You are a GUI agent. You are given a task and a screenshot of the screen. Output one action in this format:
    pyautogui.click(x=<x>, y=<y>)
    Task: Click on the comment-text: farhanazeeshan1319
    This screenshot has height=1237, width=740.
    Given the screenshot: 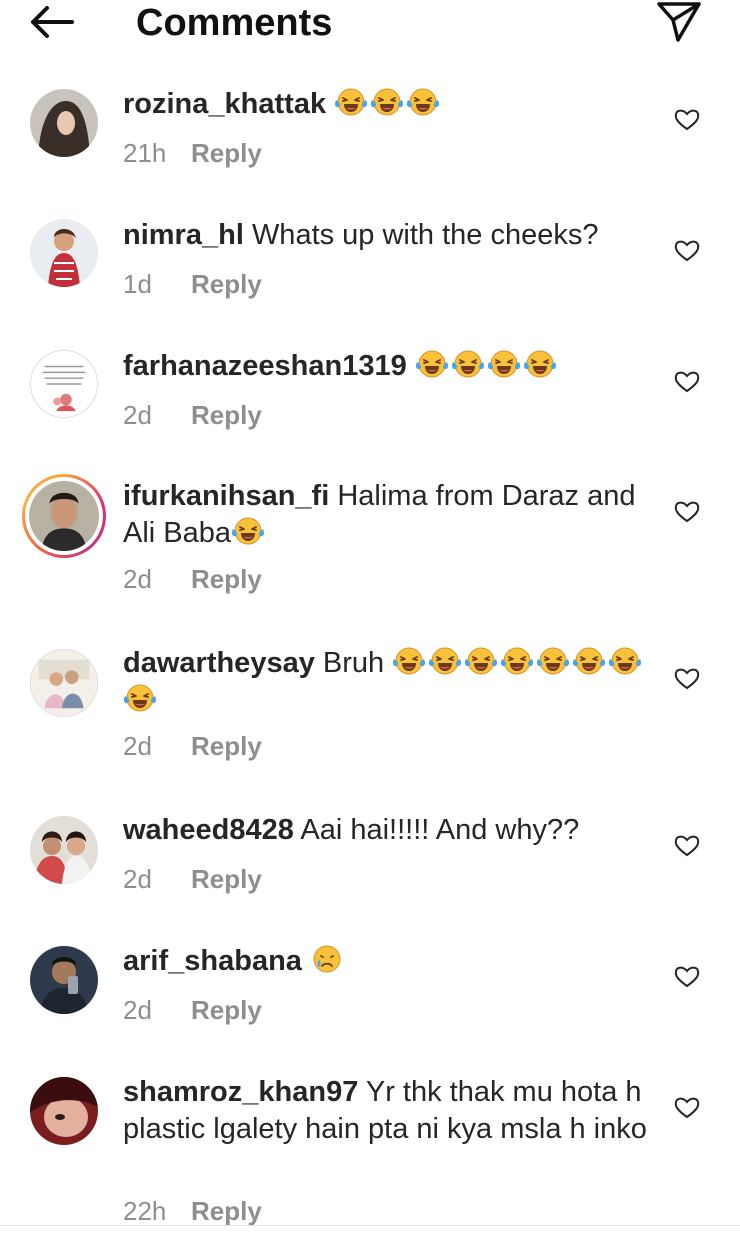 What is the action you would take?
    pyautogui.click(x=388, y=366)
    